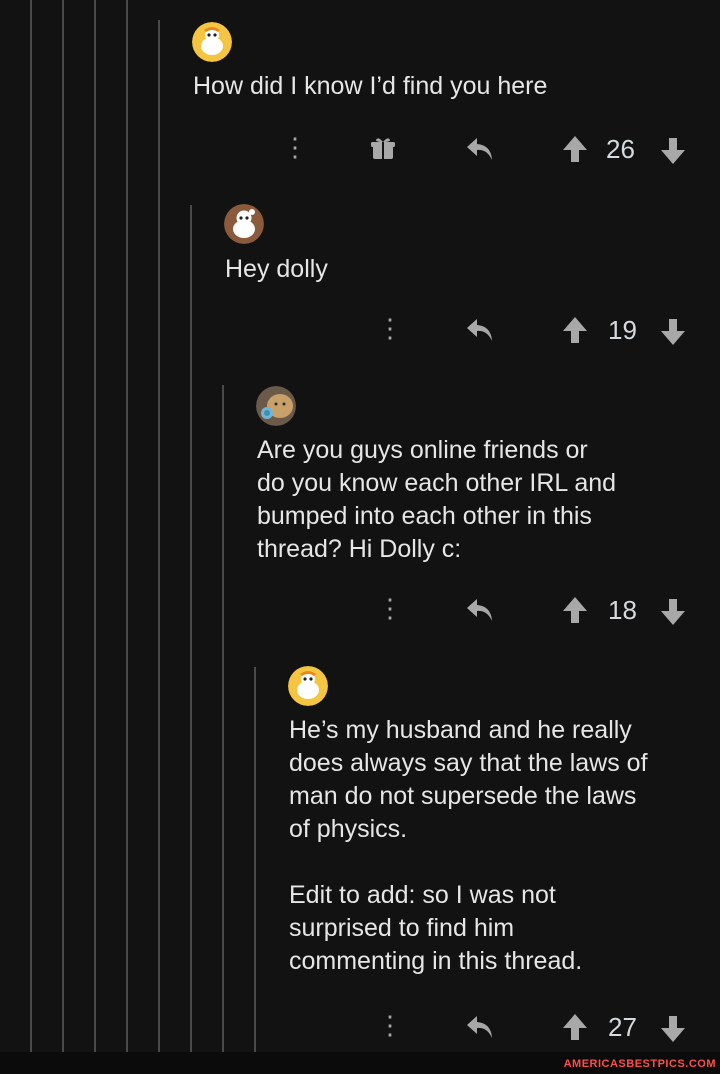 The width and height of the screenshot is (720, 1074). I want to click on award-icon, so click(383, 151).